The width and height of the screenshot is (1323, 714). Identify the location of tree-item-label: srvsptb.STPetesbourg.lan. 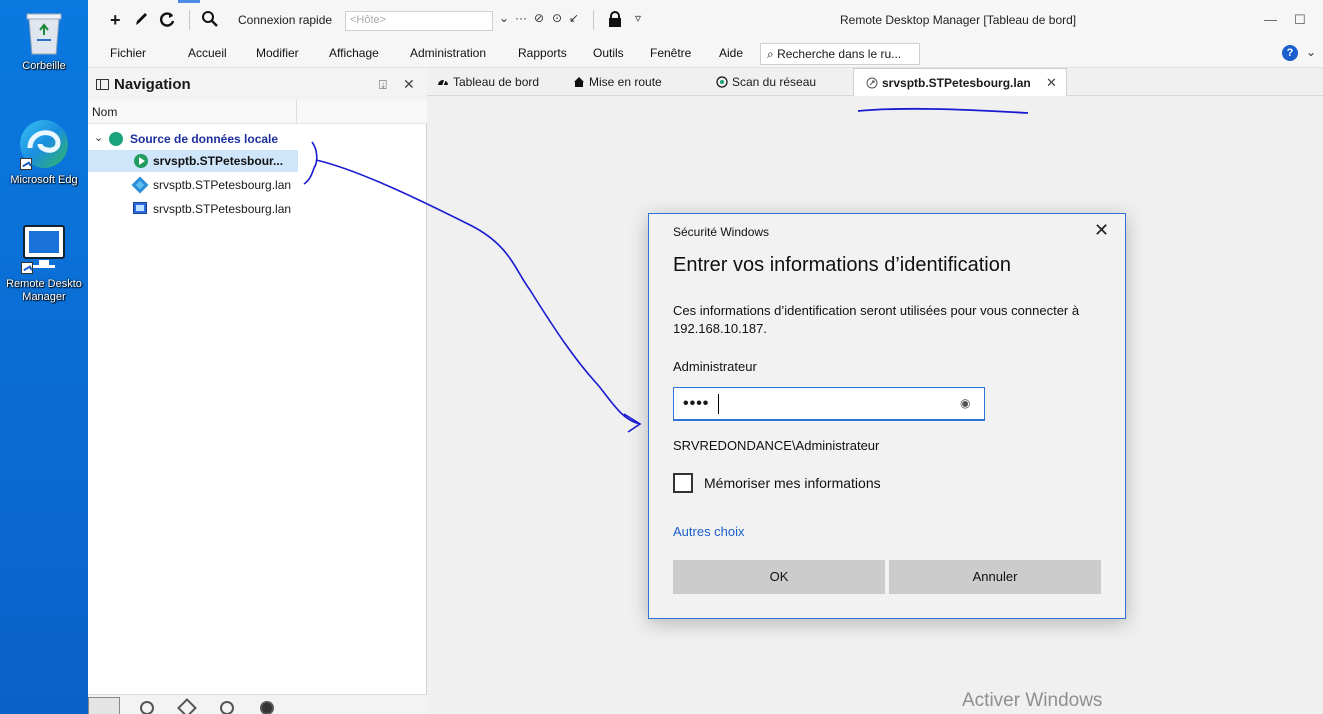
(222, 209).